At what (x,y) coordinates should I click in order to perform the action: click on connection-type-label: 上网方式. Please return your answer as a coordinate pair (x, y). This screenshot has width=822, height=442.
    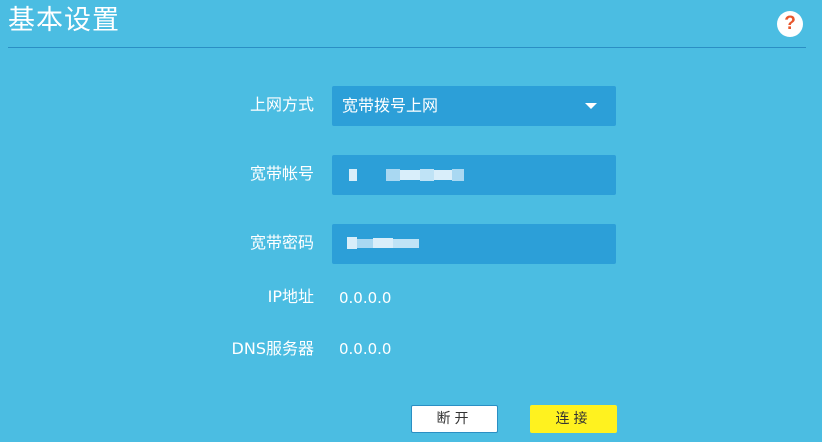
    Looking at the image, I should click on (281, 104).